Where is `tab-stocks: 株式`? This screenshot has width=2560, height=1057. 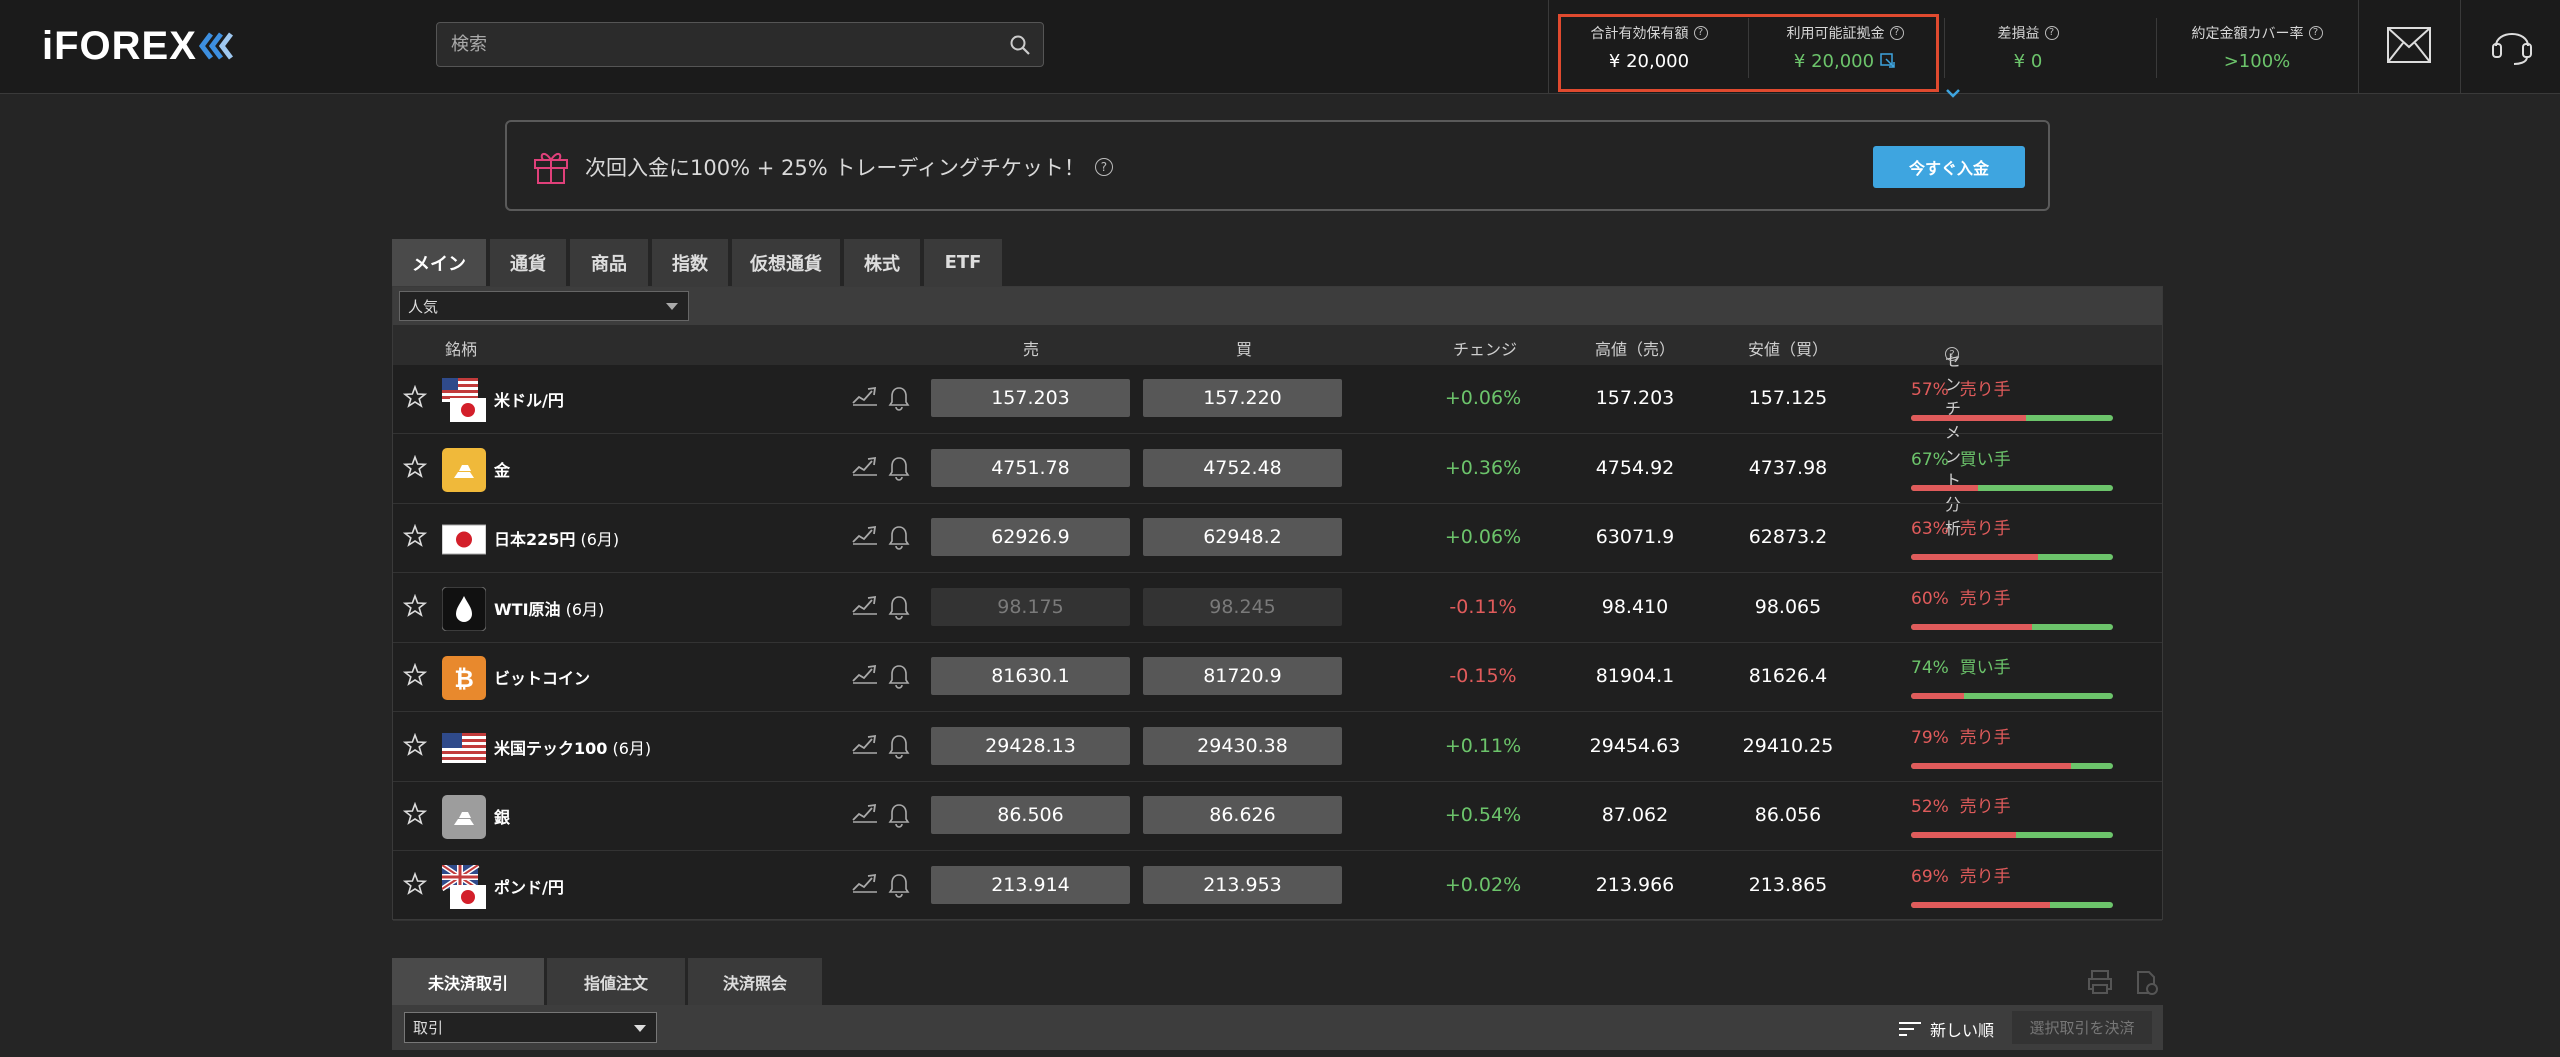
tab-stocks: 株式 is located at coordinates (882, 262).